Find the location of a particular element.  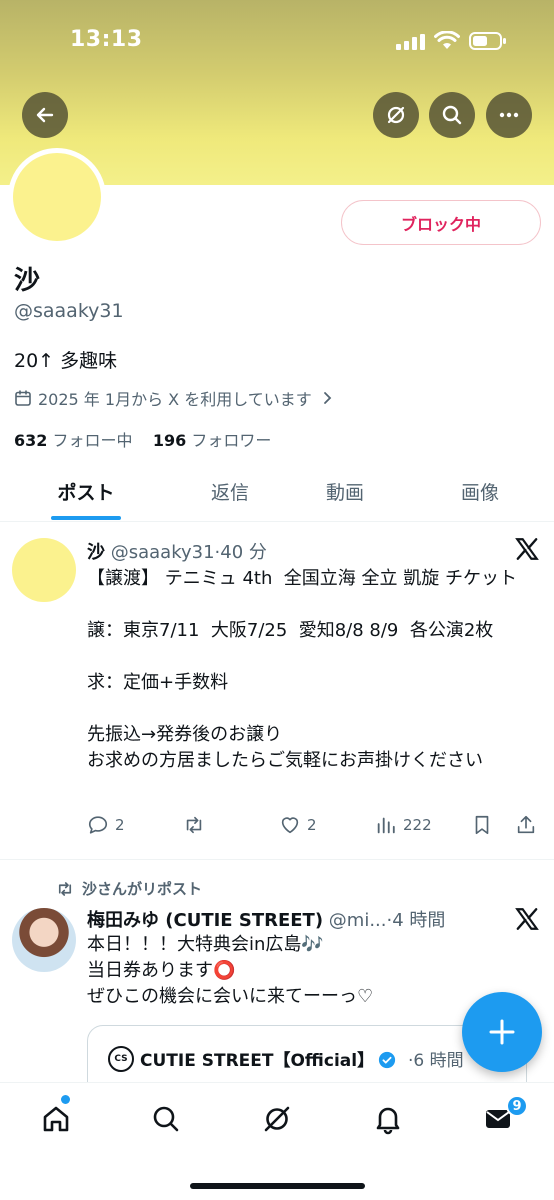

followers-label: フォロワー is located at coordinates (231, 440).